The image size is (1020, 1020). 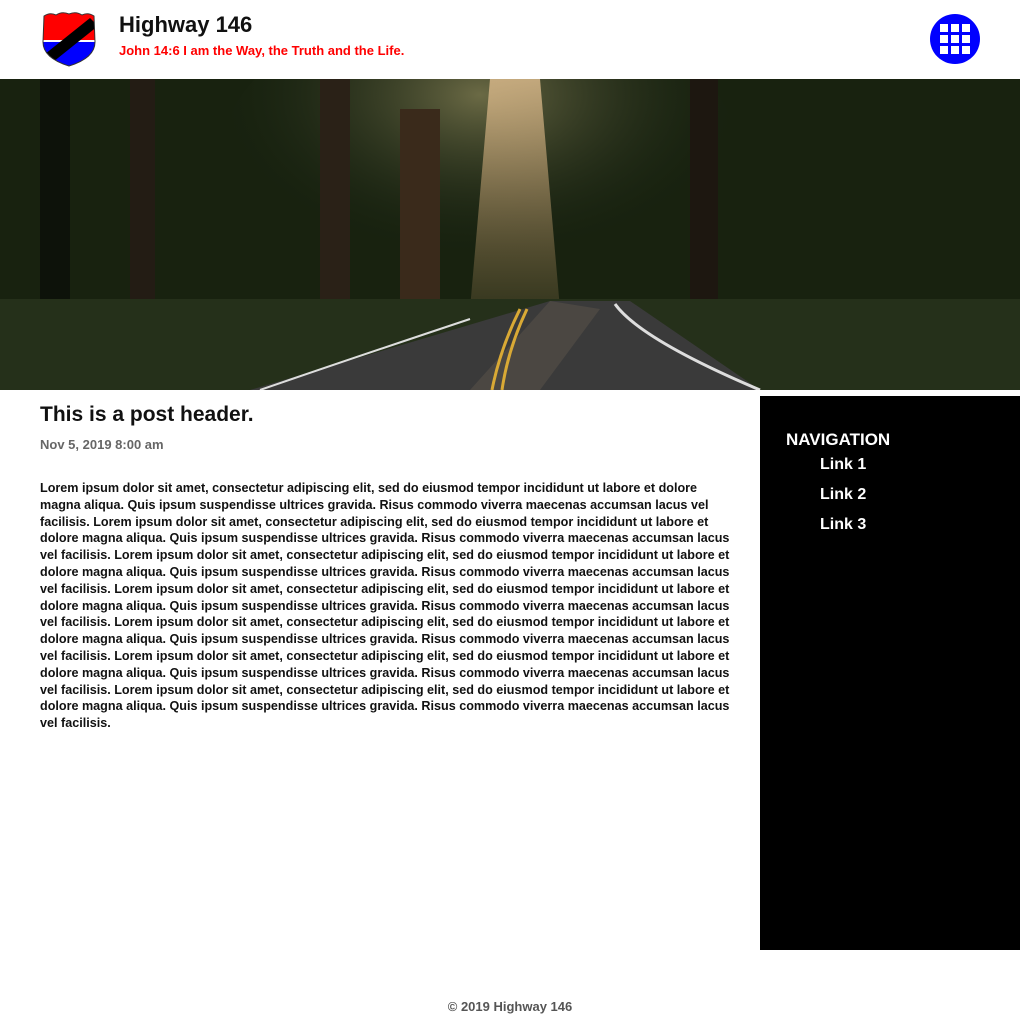 I want to click on footer-copyright: © 2019 Highway 146, so click(x=510, y=1006).